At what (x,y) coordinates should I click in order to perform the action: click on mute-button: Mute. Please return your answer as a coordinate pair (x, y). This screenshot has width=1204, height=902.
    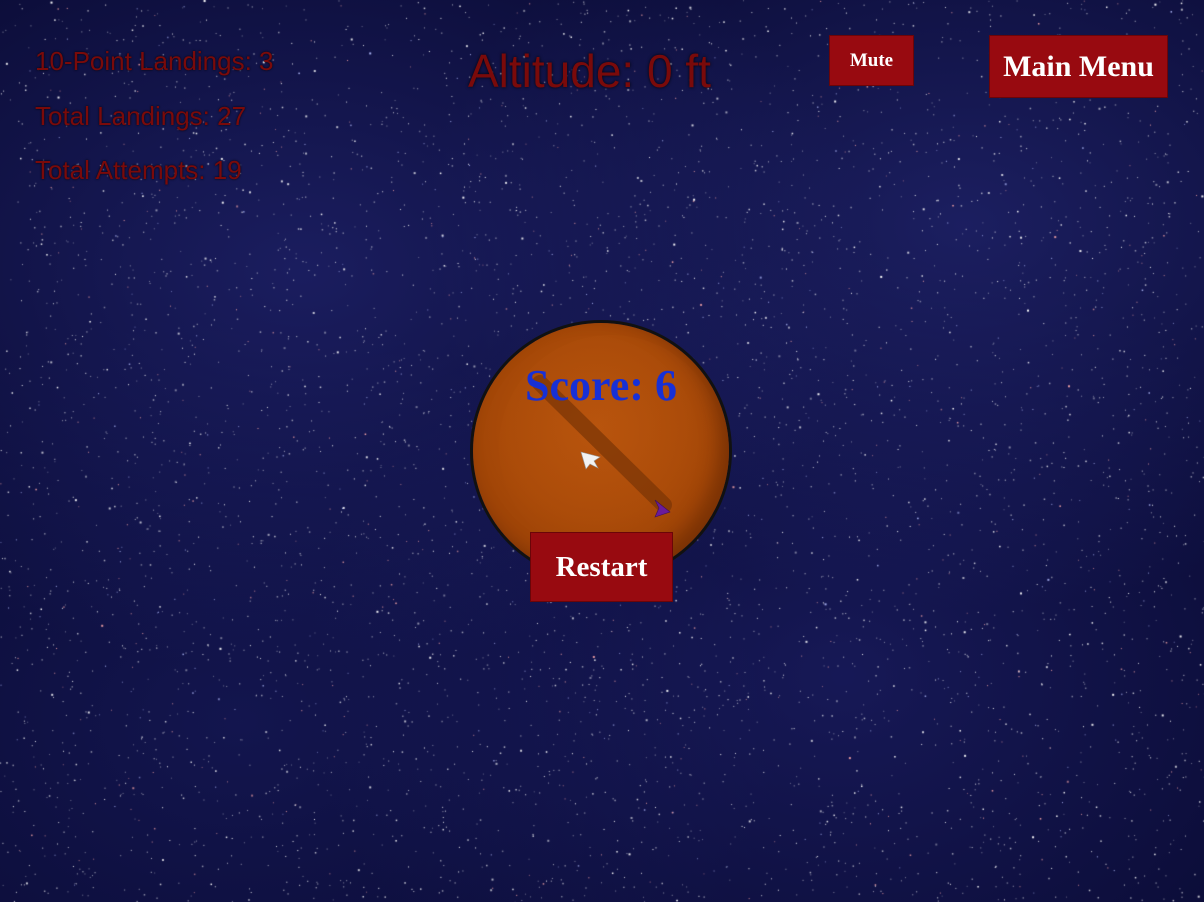
    Looking at the image, I should click on (871, 60).